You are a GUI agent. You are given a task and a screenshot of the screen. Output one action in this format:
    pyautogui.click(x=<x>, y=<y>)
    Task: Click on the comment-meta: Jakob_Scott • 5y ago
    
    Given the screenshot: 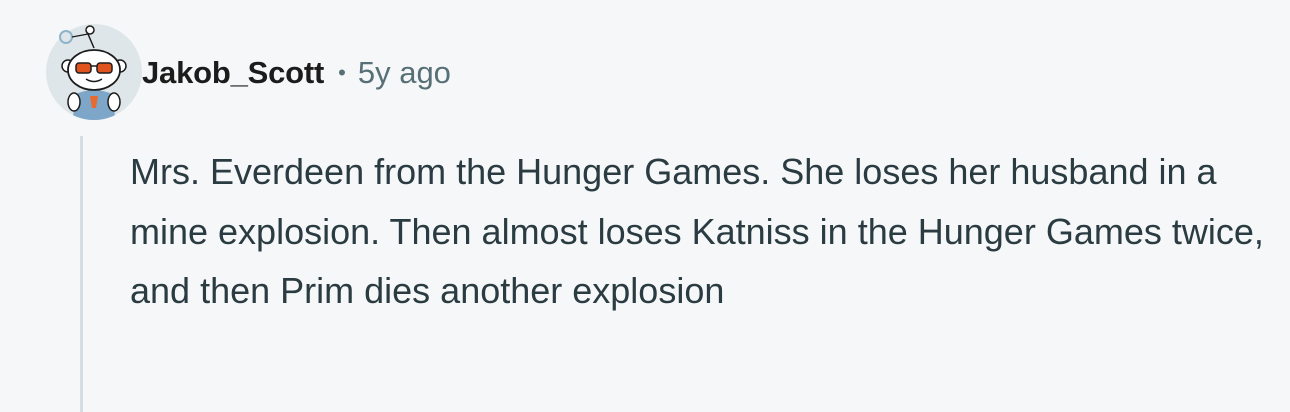 What is the action you would take?
    pyautogui.click(x=296, y=73)
    